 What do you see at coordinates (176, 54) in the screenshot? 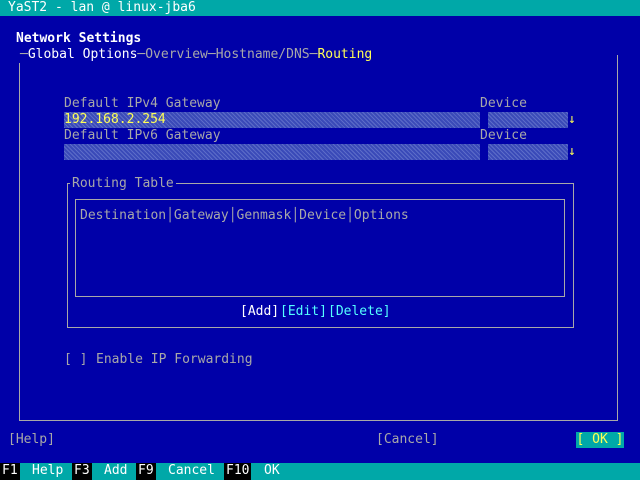
I see `tab-overview: Overview` at bounding box center [176, 54].